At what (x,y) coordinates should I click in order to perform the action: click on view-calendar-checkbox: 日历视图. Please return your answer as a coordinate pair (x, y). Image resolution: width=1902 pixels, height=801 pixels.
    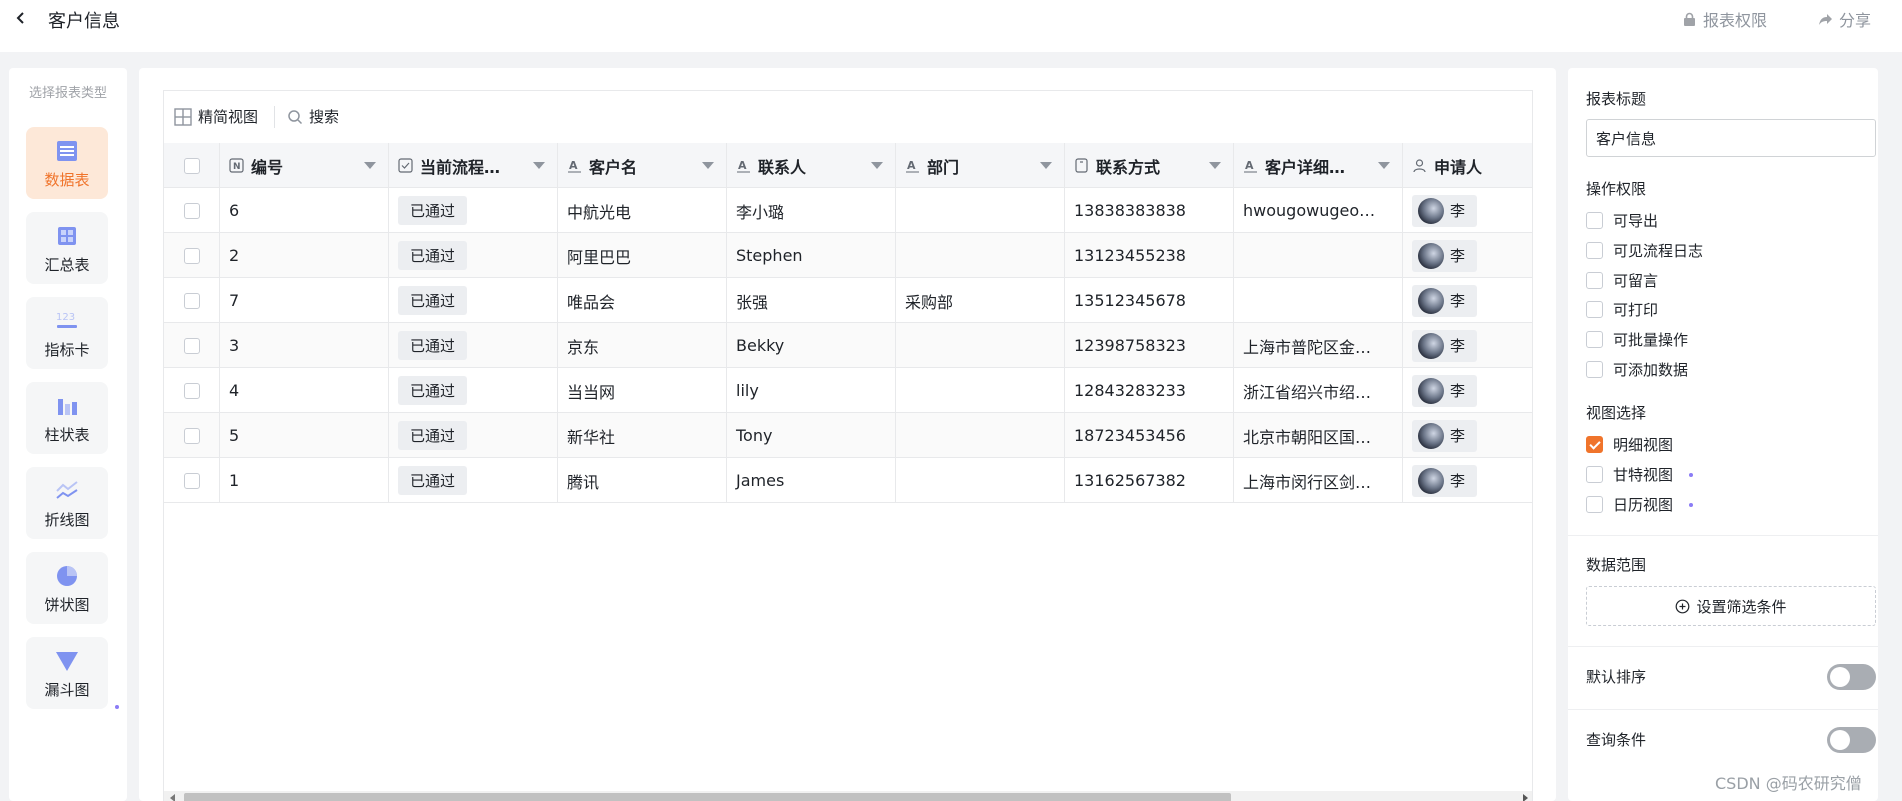
    Looking at the image, I should click on (1640, 504).